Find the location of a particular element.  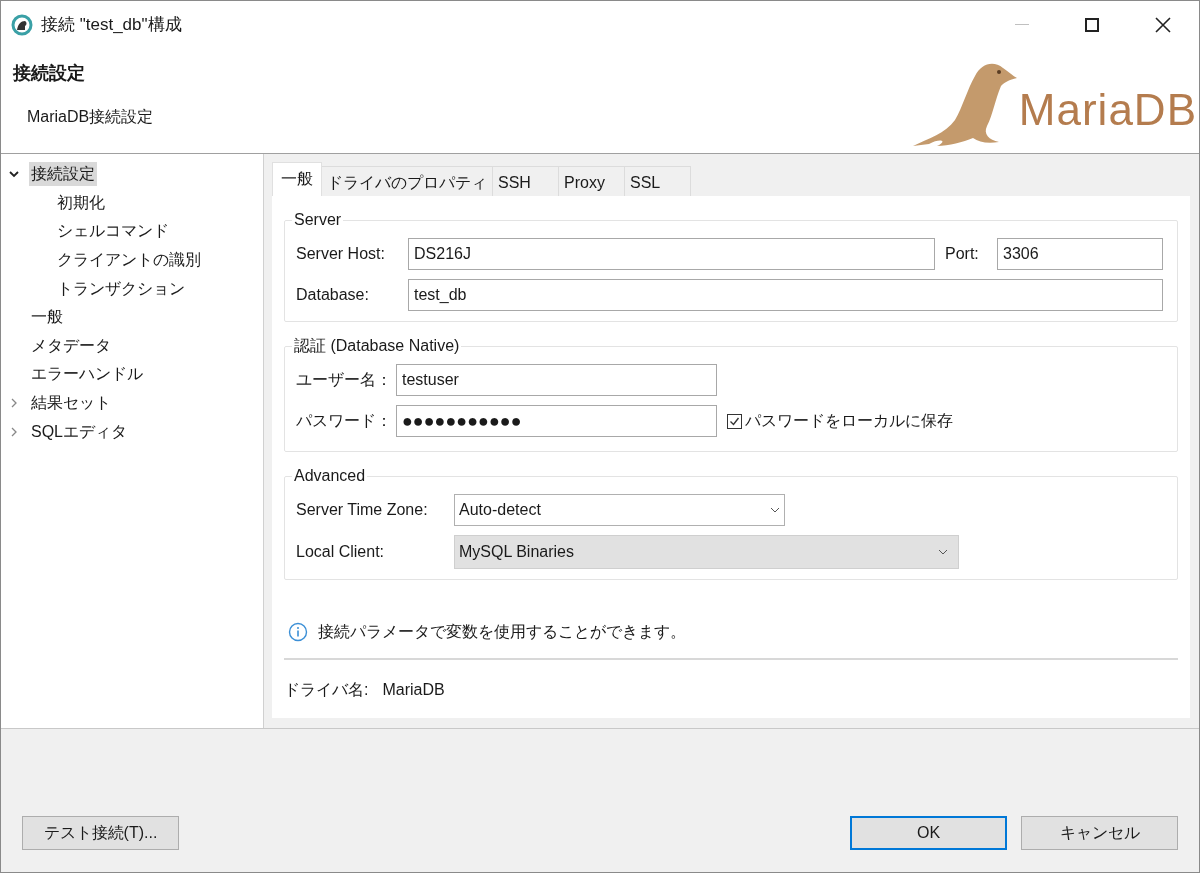

dialog-button: OK is located at coordinates (928, 833).